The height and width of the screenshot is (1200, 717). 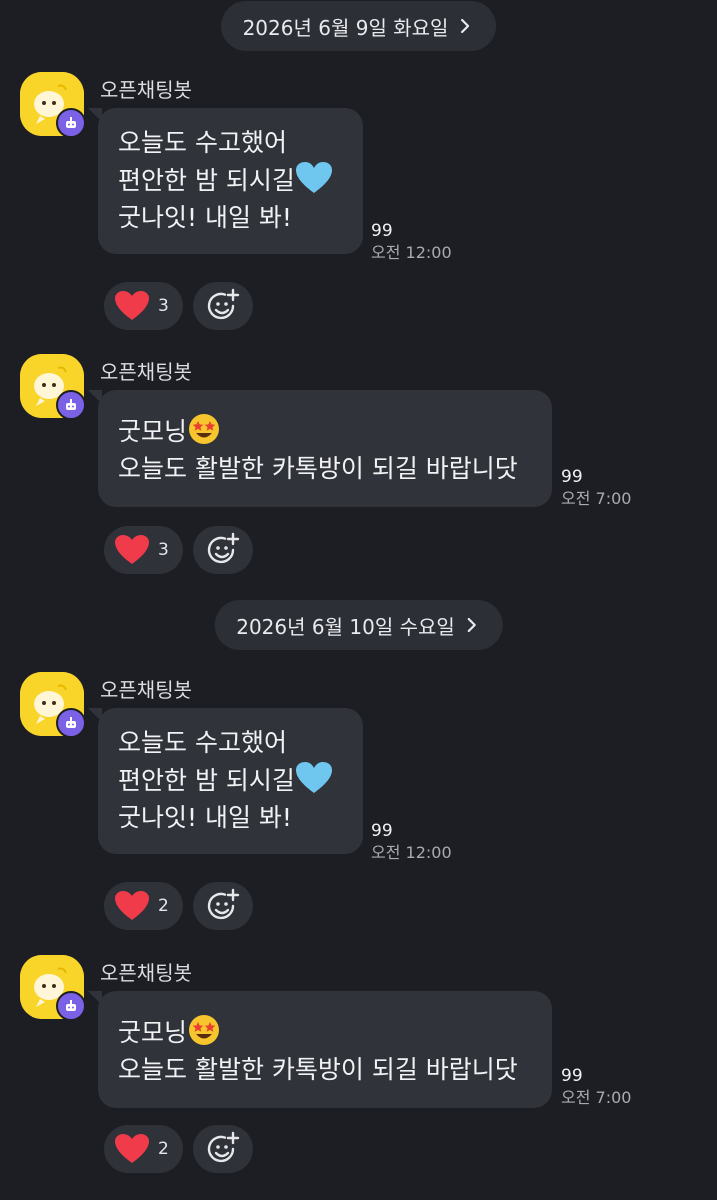 What do you see at coordinates (345, 626) in the screenshot?
I see `date-label: 2026년 6월 10일 수요일` at bounding box center [345, 626].